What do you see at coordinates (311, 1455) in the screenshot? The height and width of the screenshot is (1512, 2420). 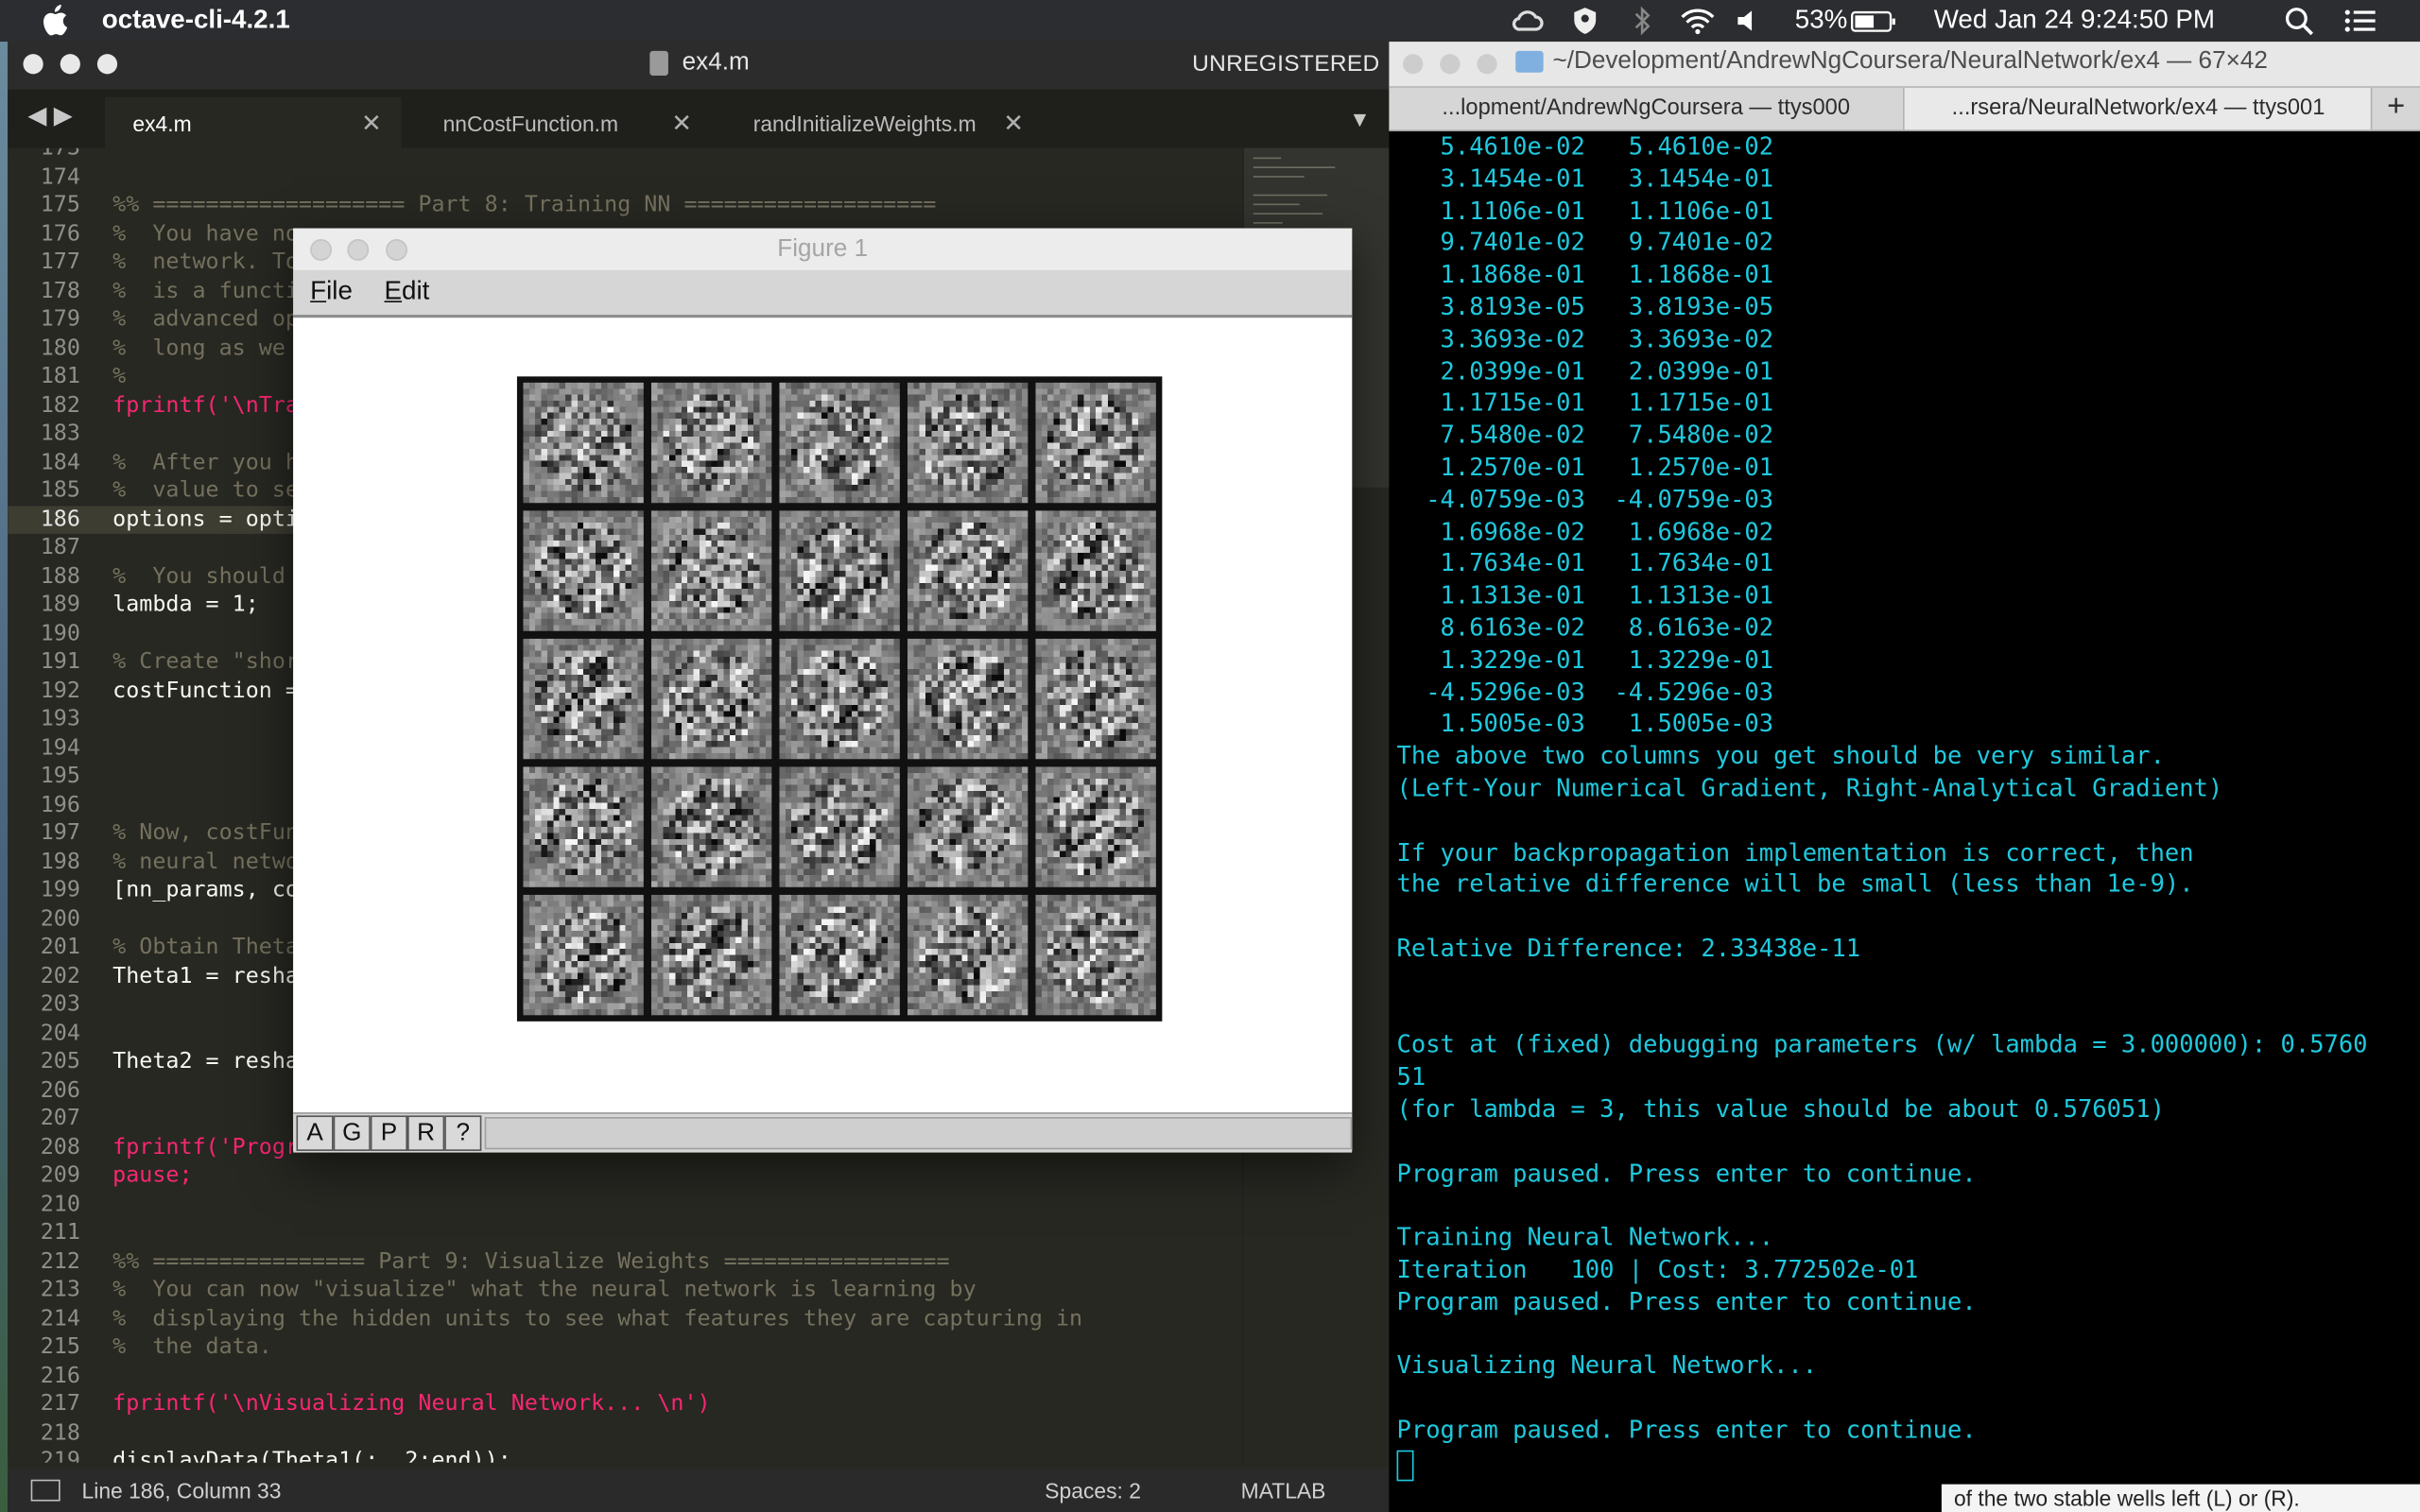 I see `code-line: displayData(Theta1(:, 2:end));` at bounding box center [311, 1455].